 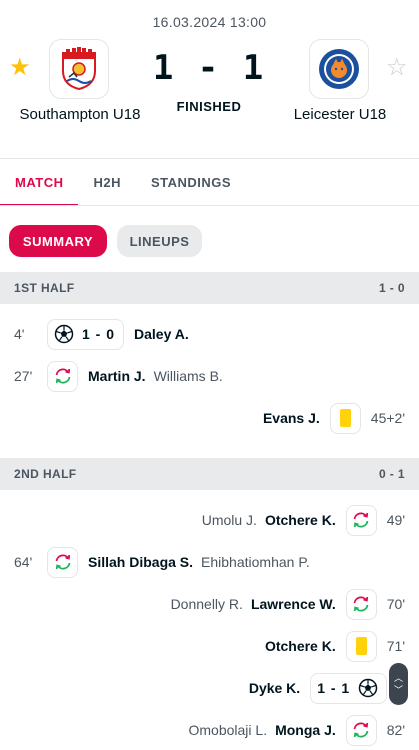 What do you see at coordinates (209, 288) in the screenshot?
I see `first-half-header: 1ST HALF 1 - 0` at bounding box center [209, 288].